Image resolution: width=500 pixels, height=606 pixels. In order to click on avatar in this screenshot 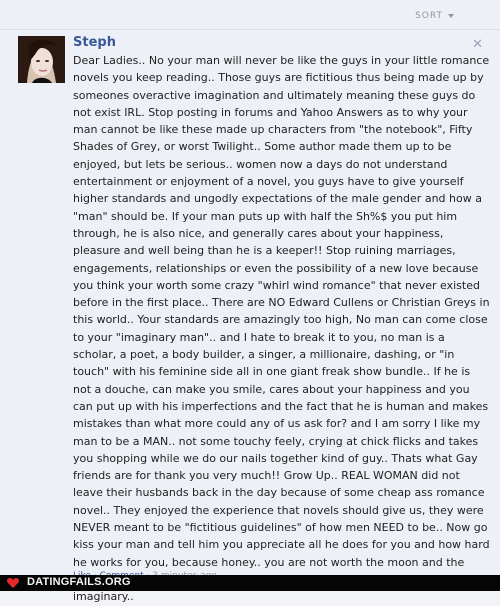, I will do `click(41, 59)`.